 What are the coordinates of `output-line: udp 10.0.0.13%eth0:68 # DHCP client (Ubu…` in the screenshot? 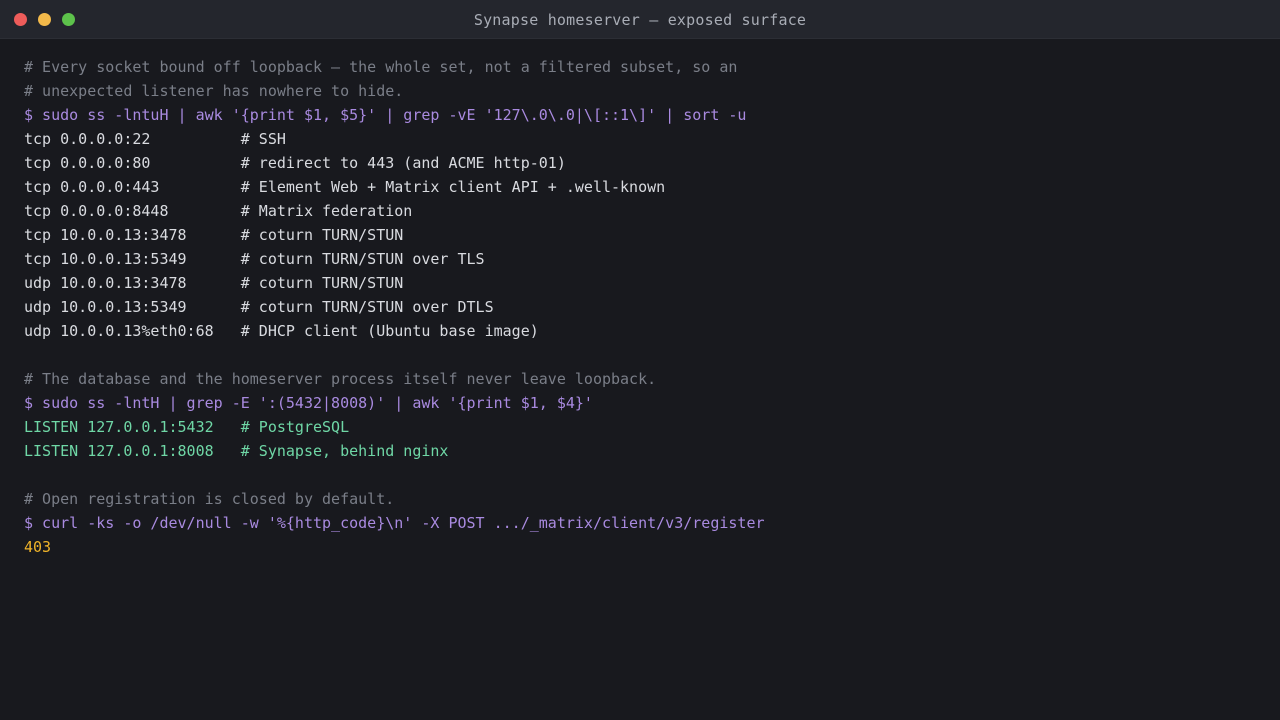 It's located at (281, 331).